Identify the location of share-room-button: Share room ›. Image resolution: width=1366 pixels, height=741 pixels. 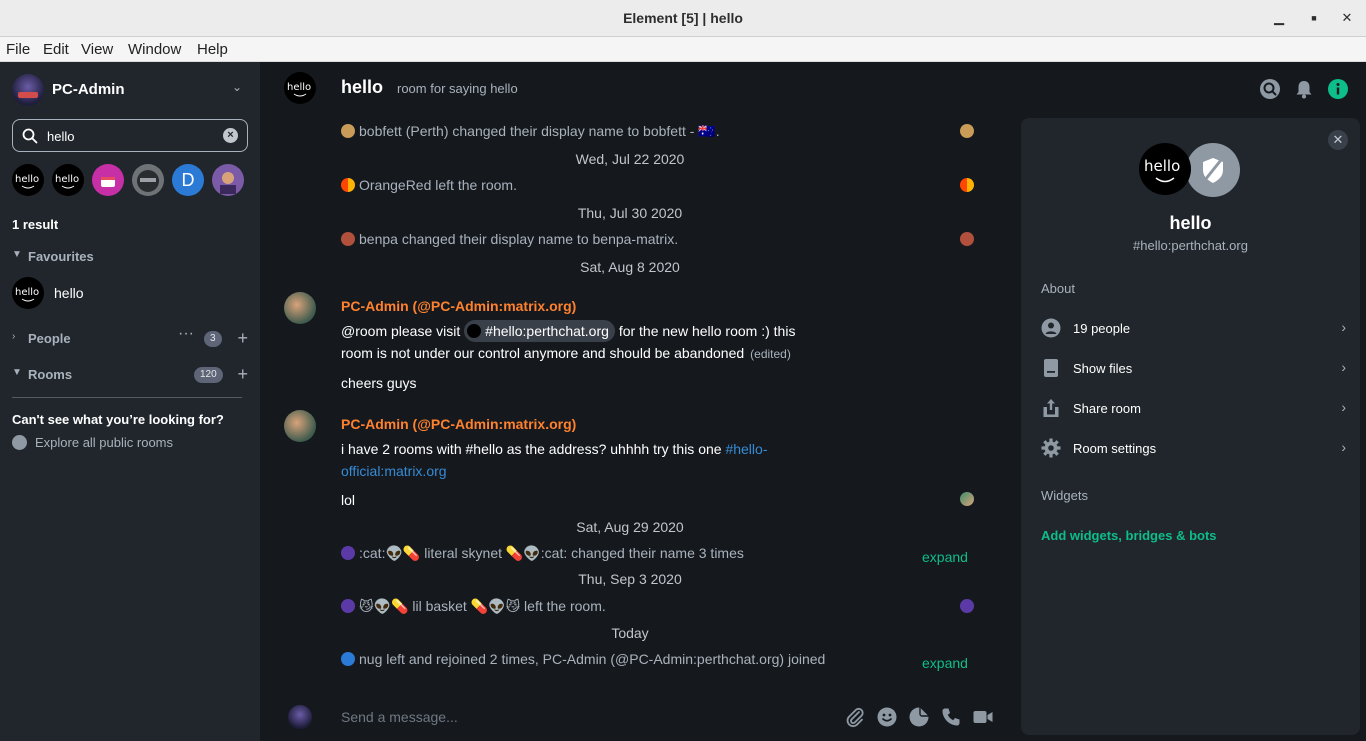
(1193, 410).